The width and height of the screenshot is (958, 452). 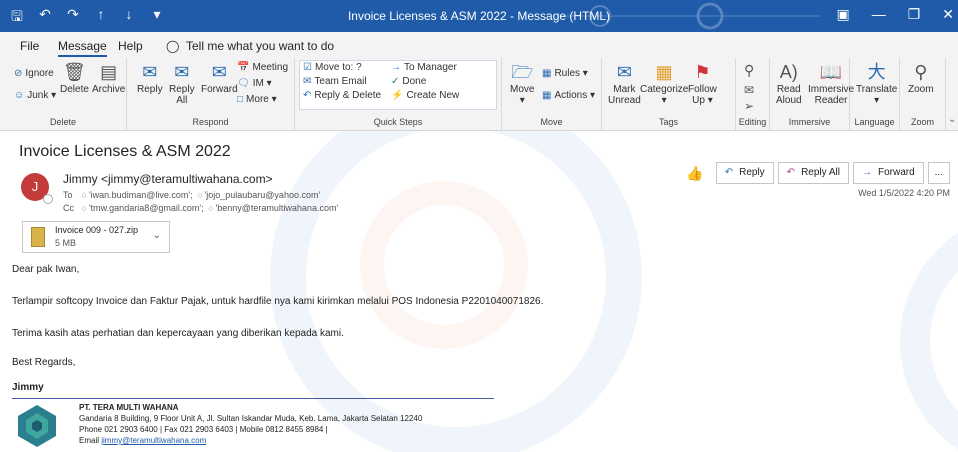 I want to click on tab-file: File, so click(x=29, y=46).